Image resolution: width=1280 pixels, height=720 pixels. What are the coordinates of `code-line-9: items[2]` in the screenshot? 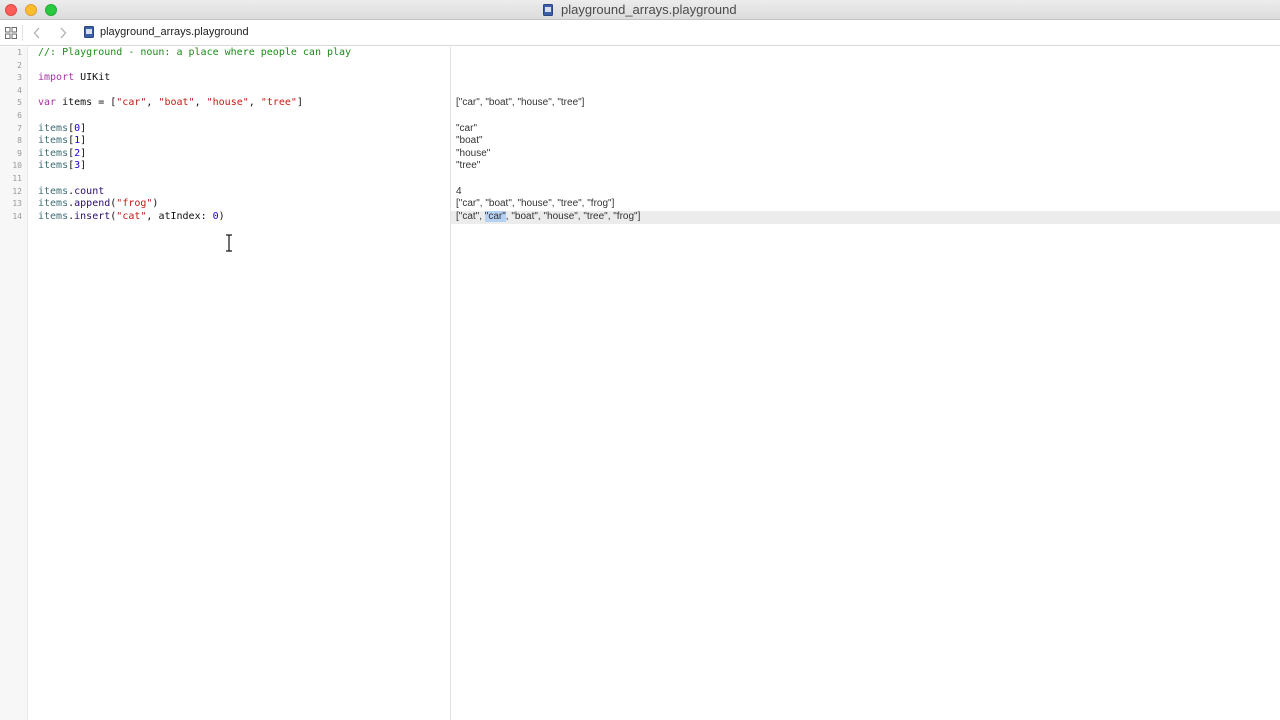 It's located at (62, 154).